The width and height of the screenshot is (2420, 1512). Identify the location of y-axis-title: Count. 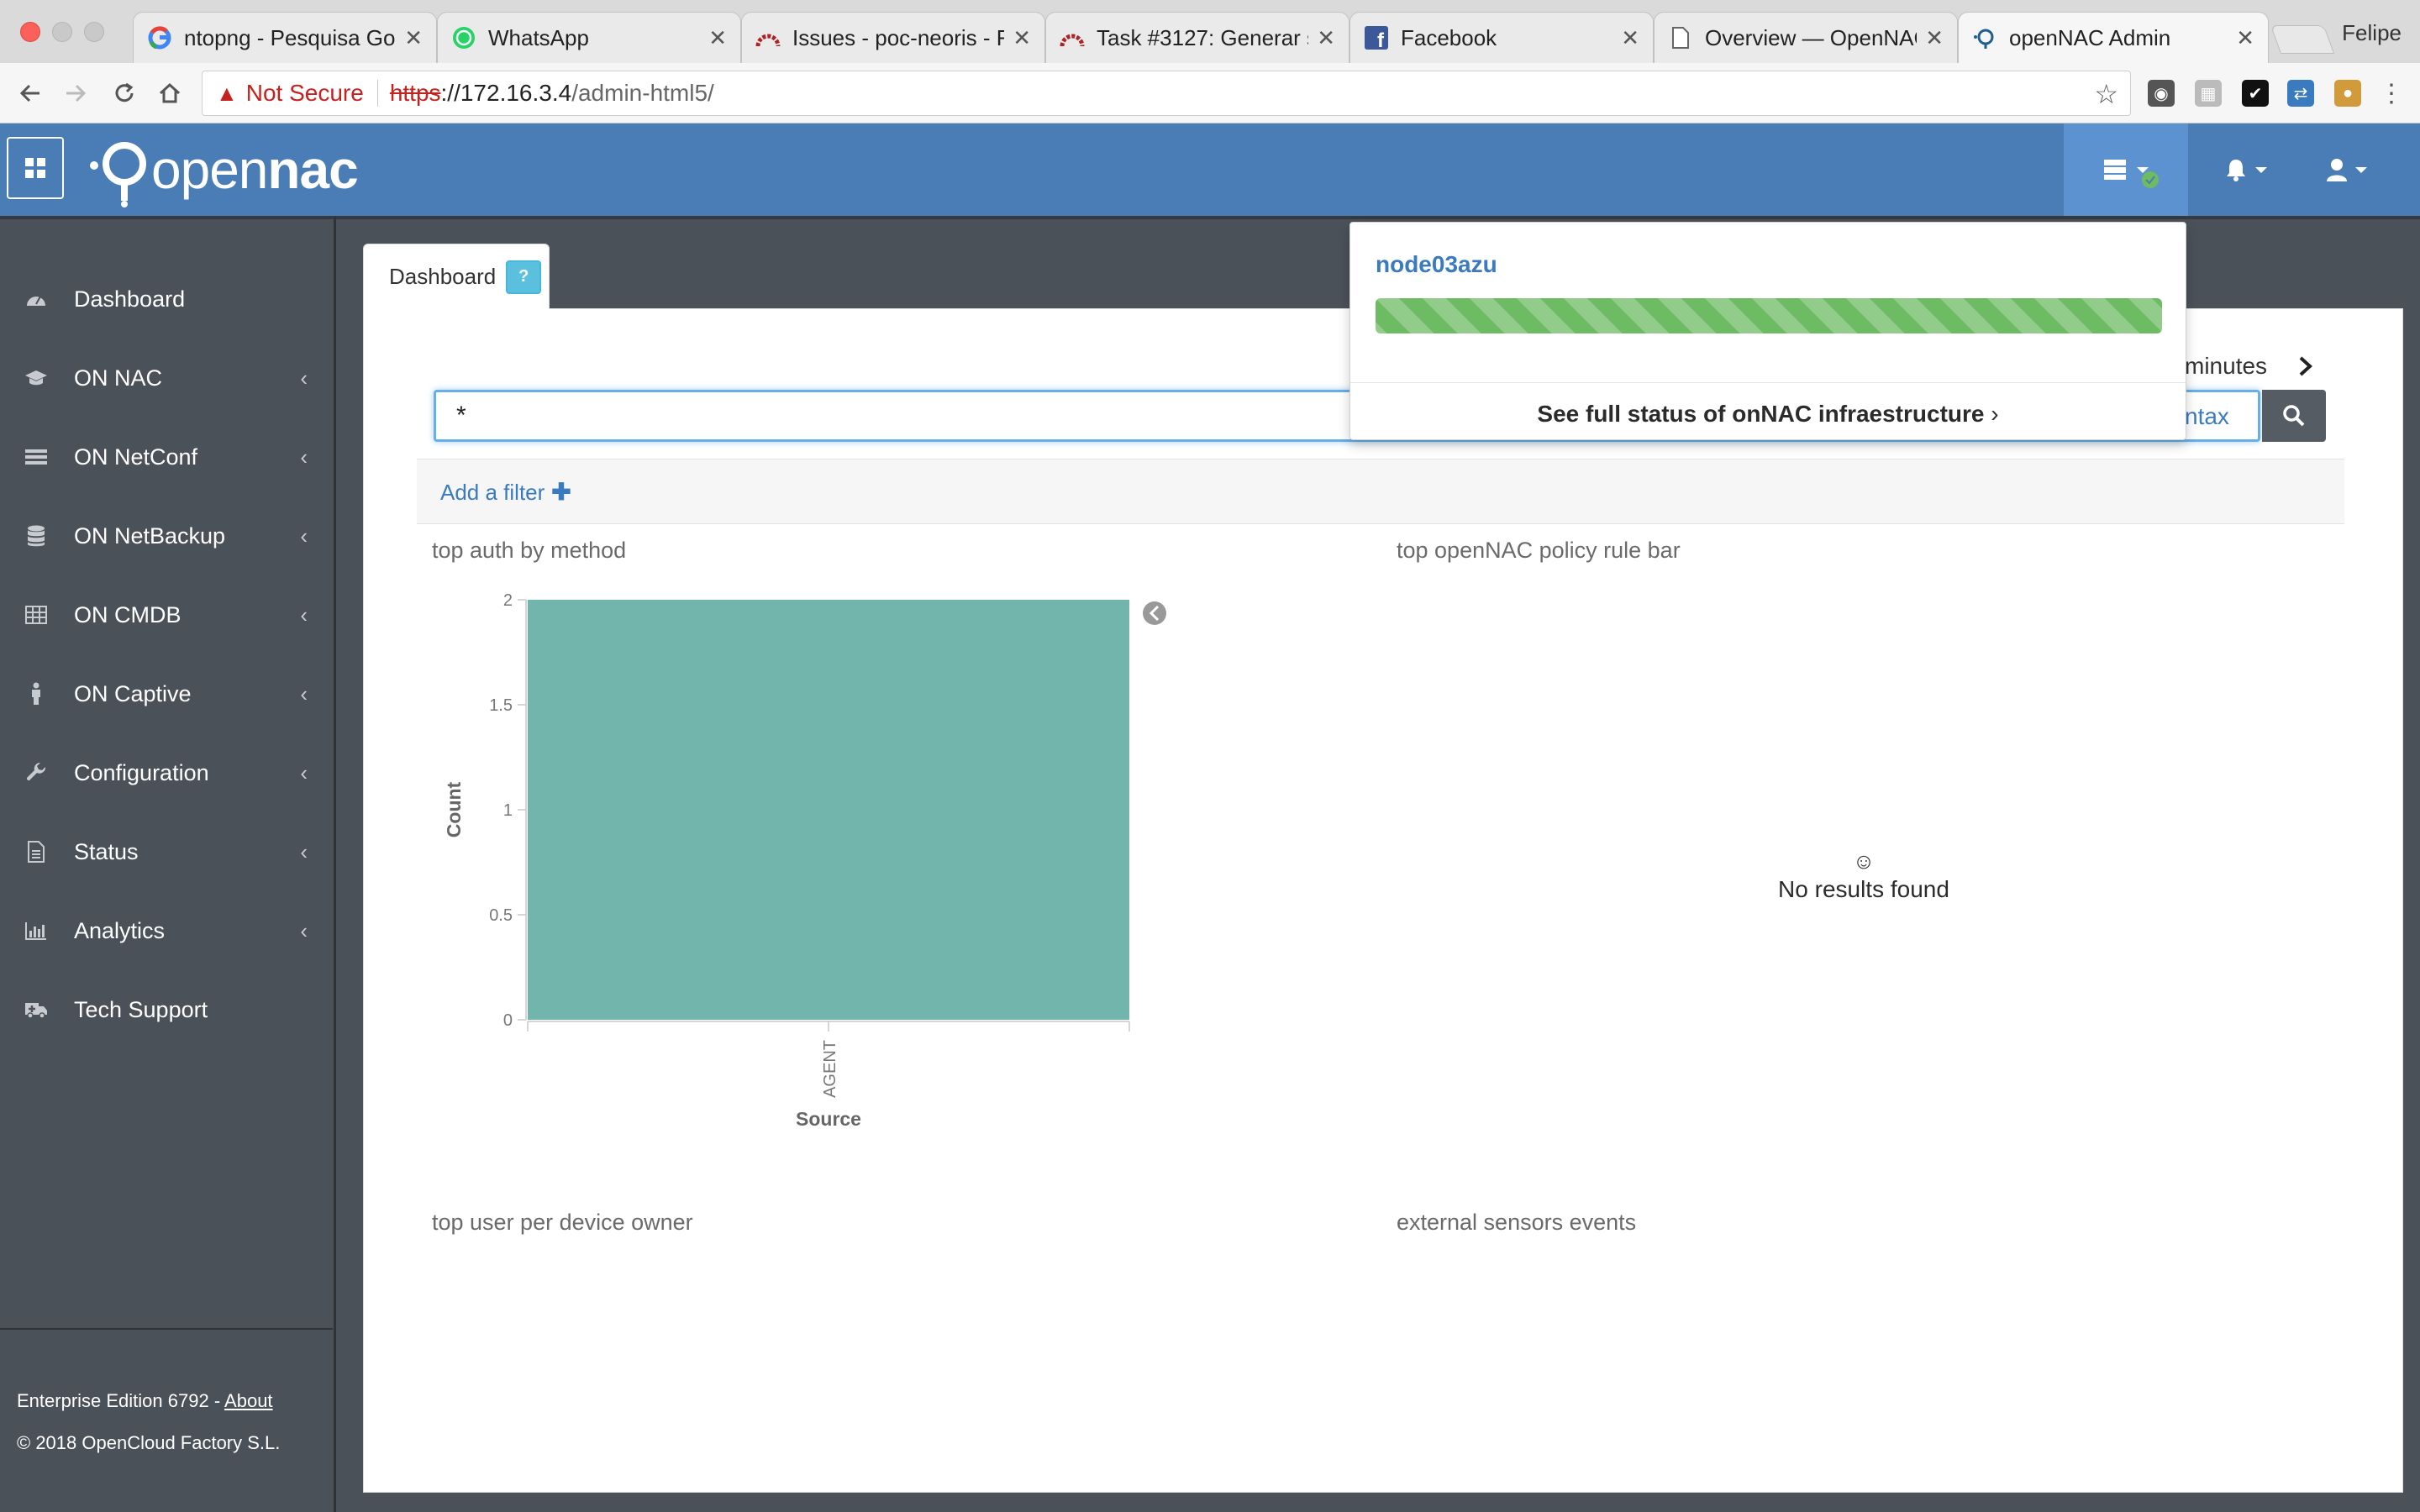
(454, 809).